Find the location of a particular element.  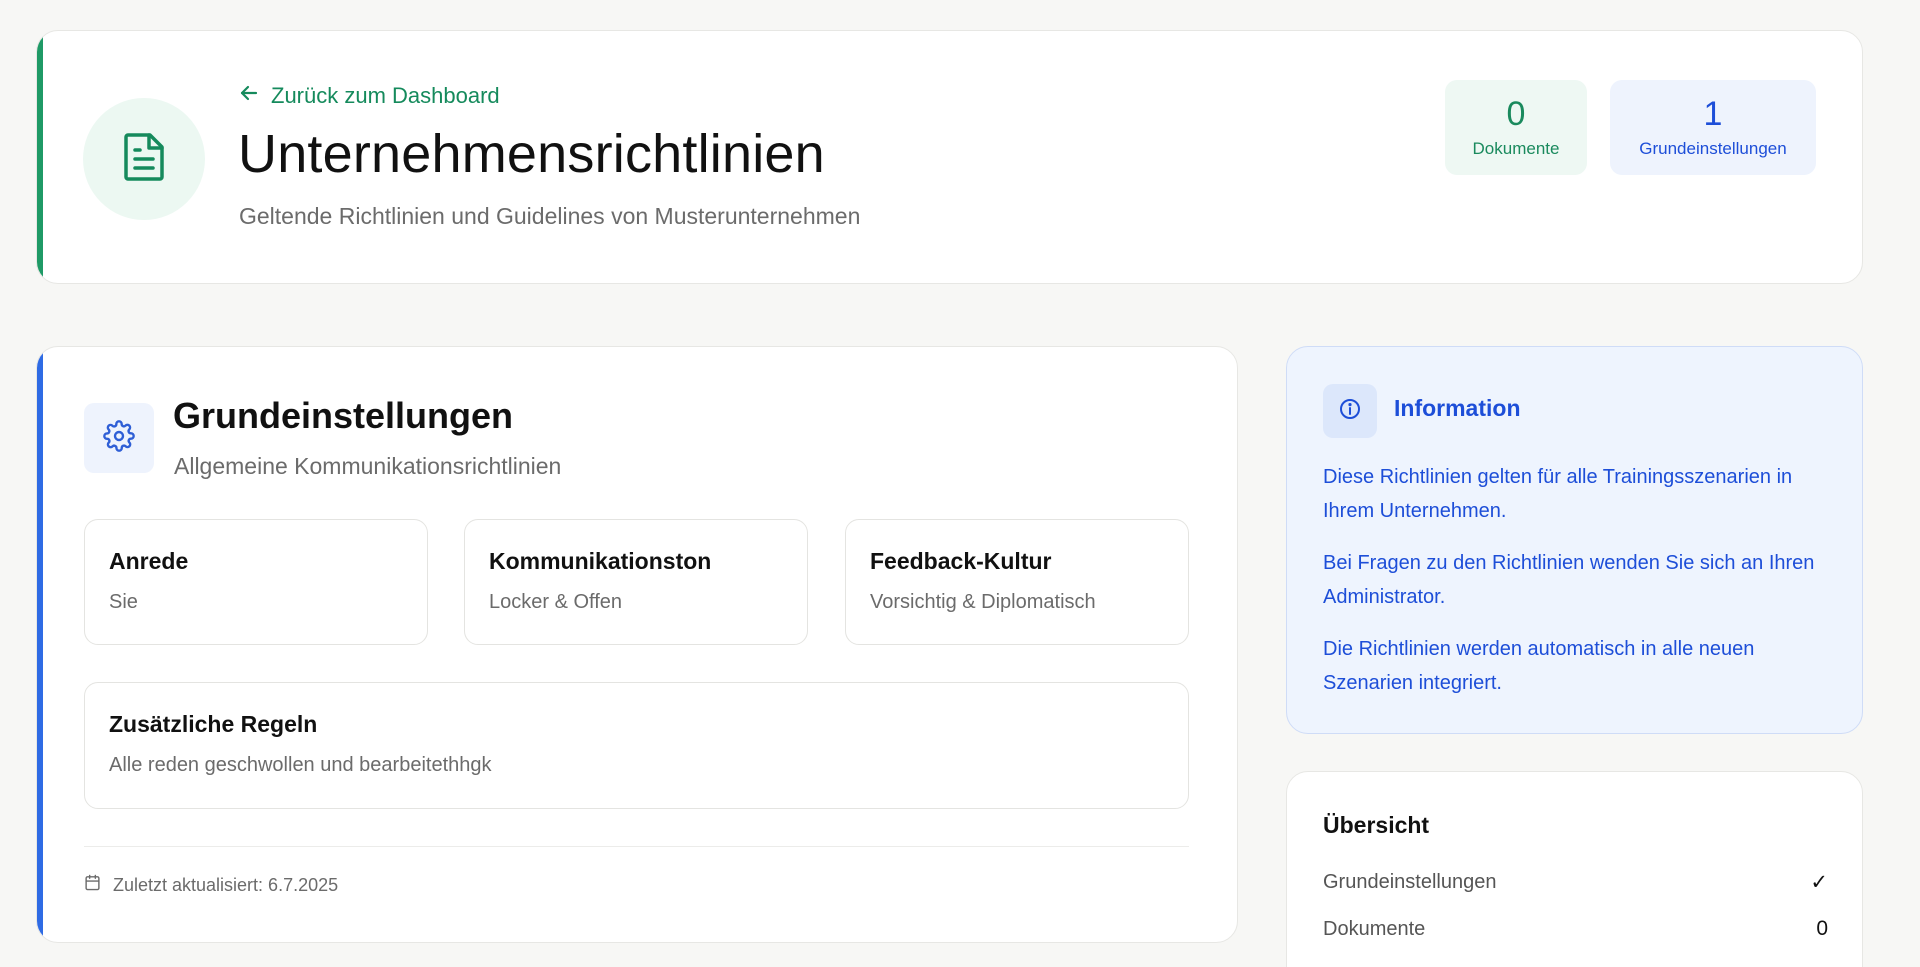

document-icon is located at coordinates (144, 159).